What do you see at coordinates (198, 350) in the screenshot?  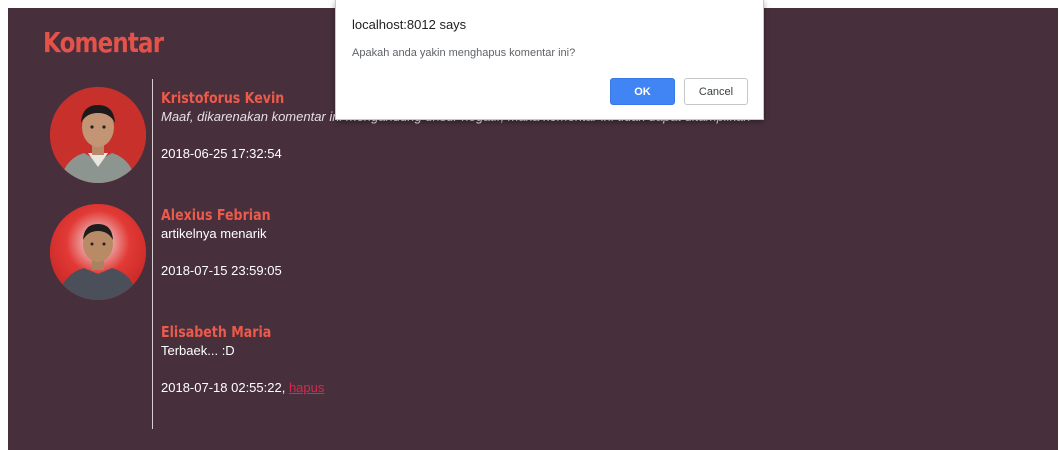 I see `comment-text: Terbaek... :D` at bounding box center [198, 350].